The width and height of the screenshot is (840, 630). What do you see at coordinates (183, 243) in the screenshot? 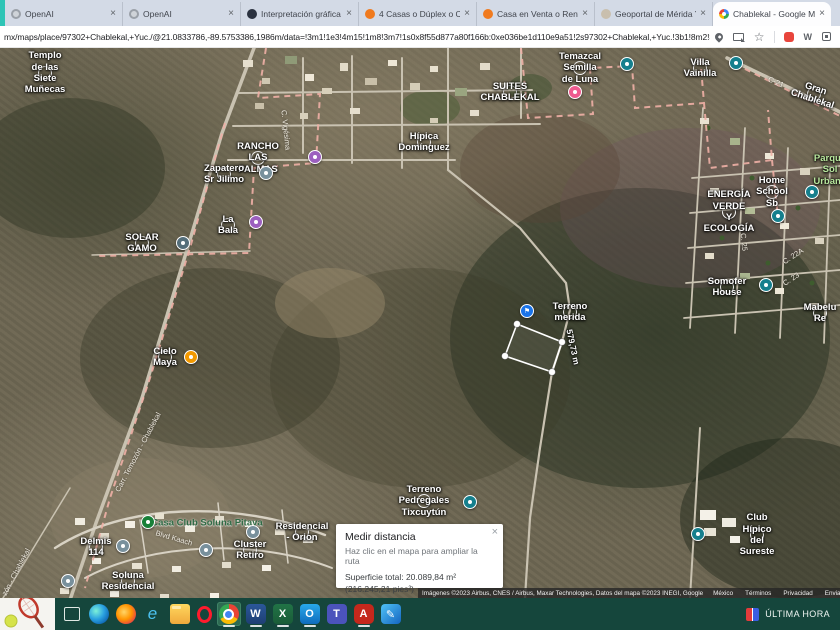
I see `solar-gamo-poi-icon` at bounding box center [183, 243].